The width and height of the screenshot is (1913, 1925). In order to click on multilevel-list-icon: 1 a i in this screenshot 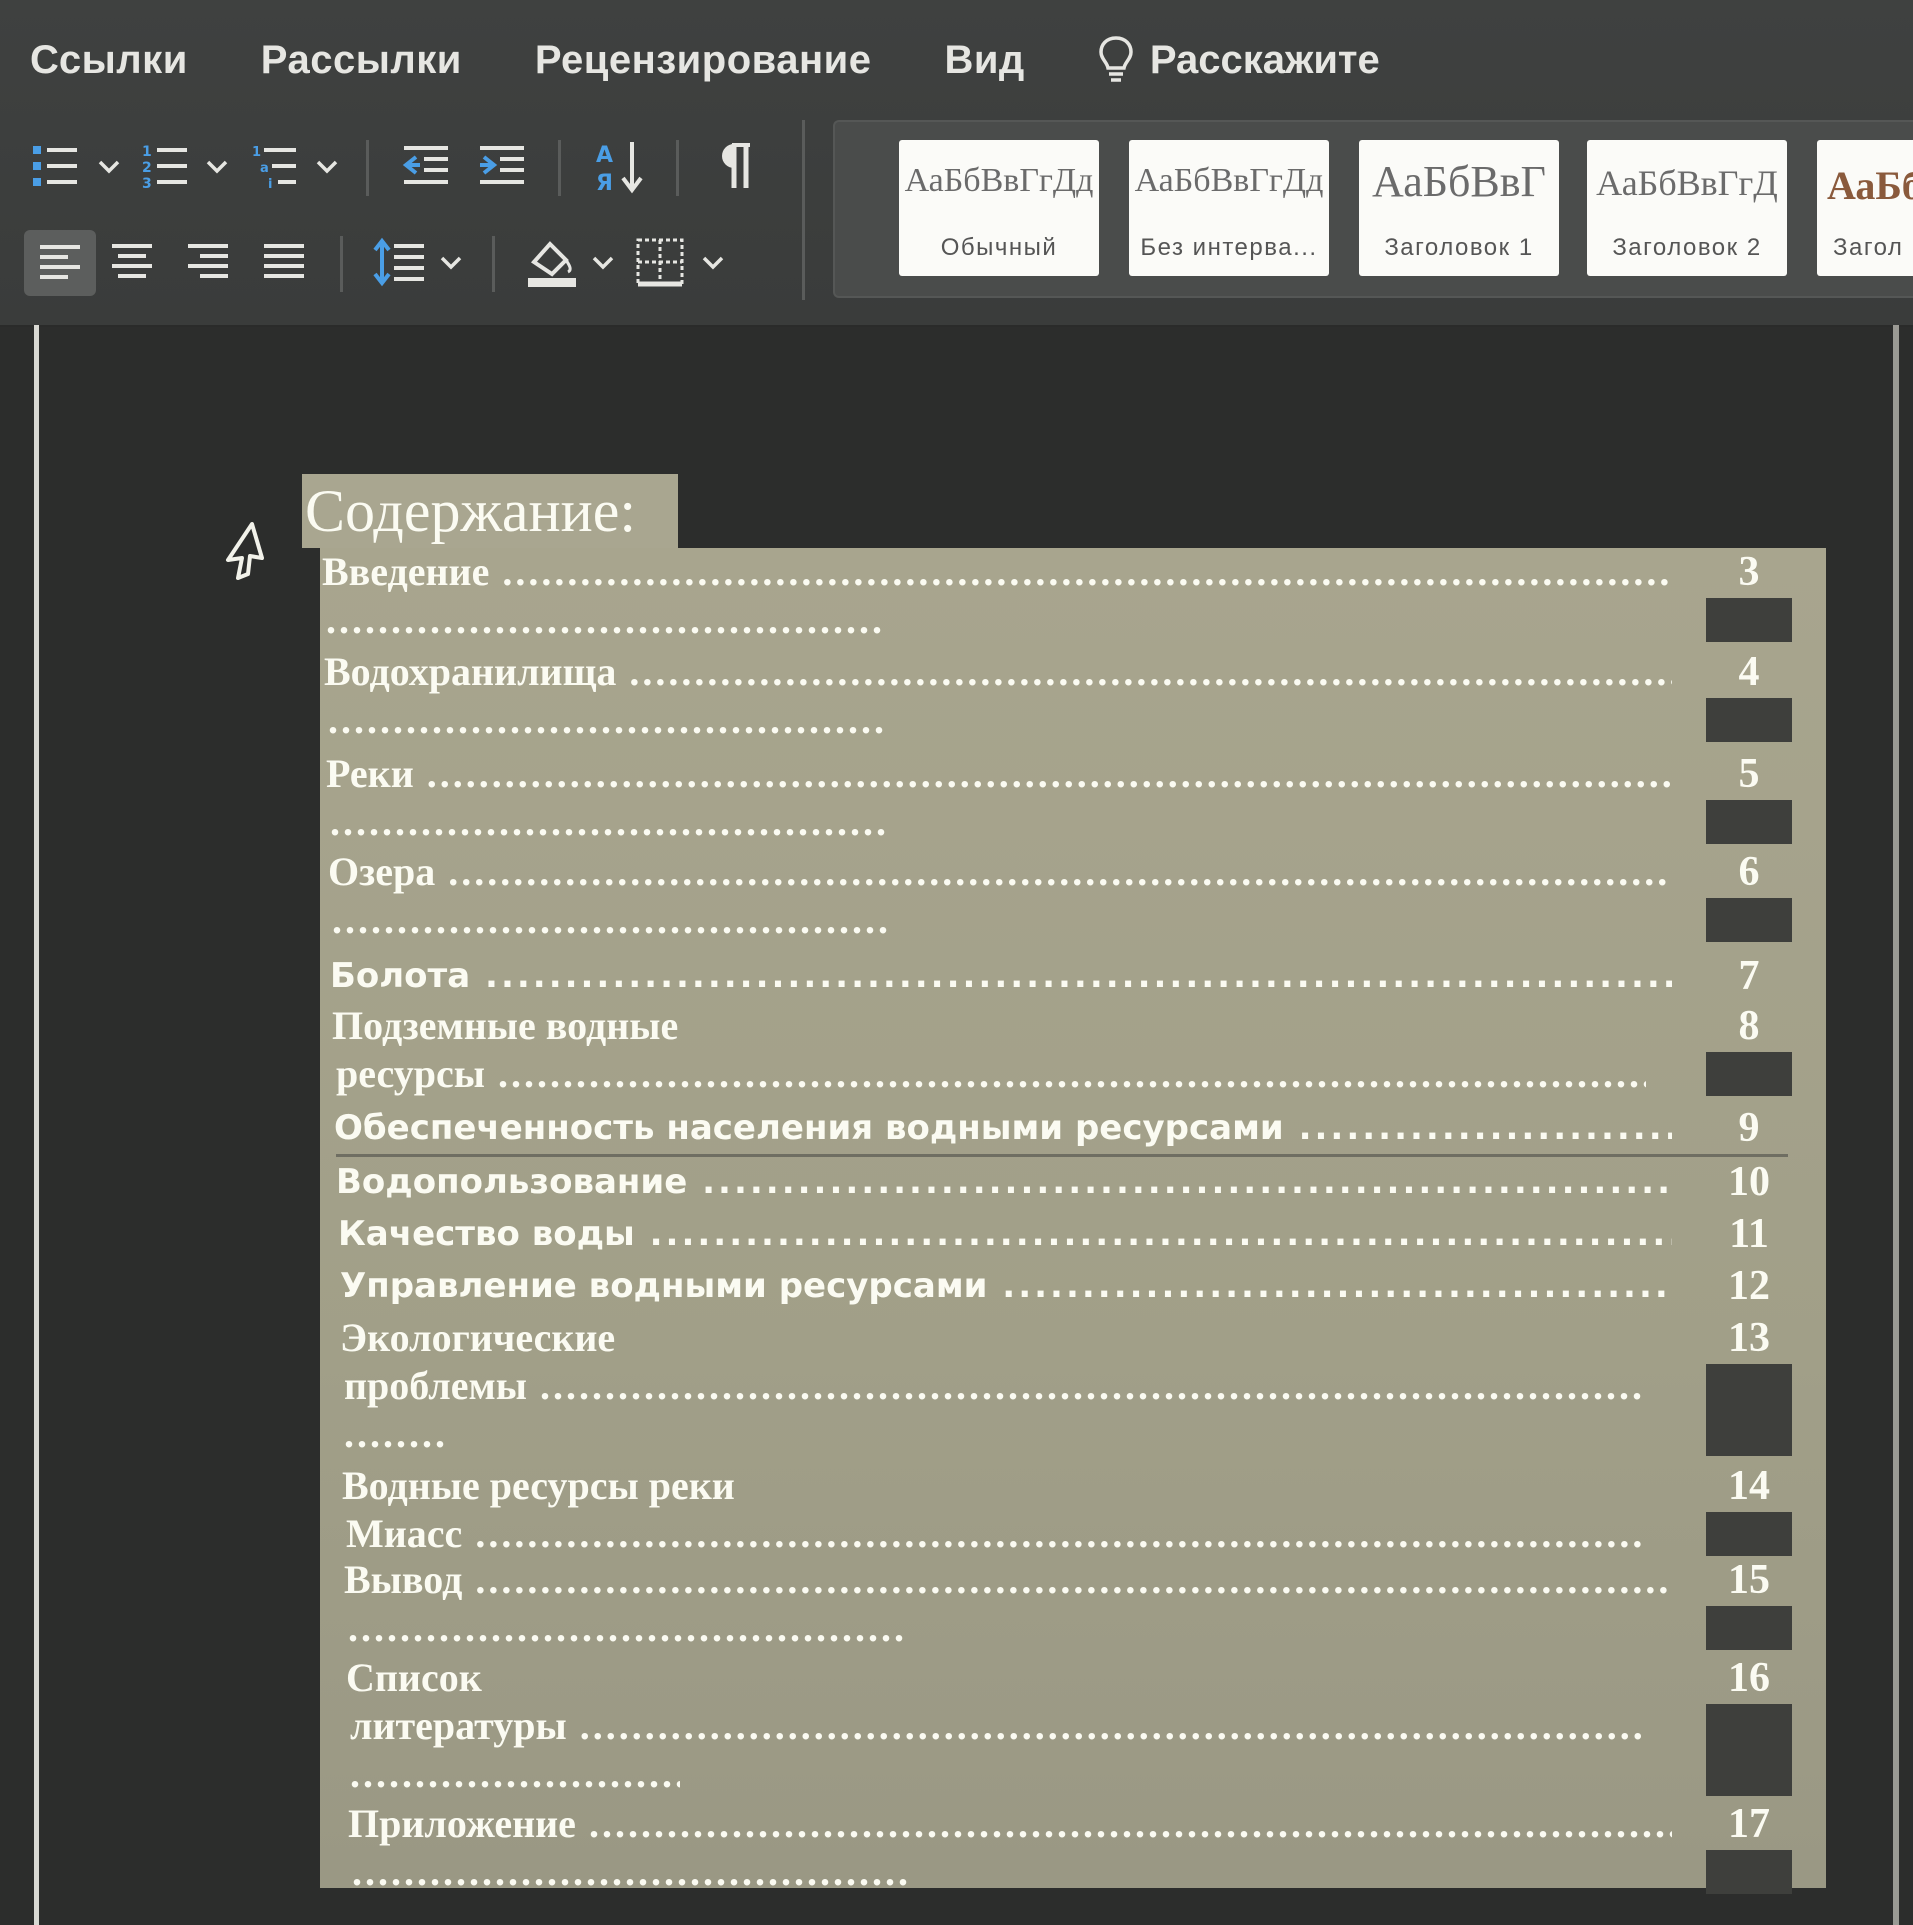, I will do `click(274, 168)`.